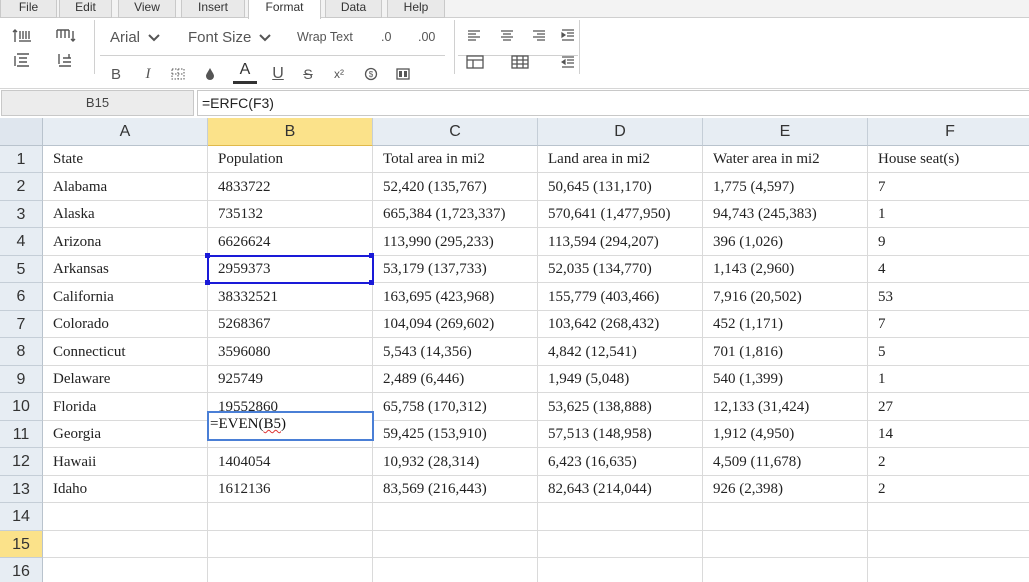  What do you see at coordinates (620, 242) in the screenshot?
I see `cell-d4: 113,594 (294,207)` at bounding box center [620, 242].